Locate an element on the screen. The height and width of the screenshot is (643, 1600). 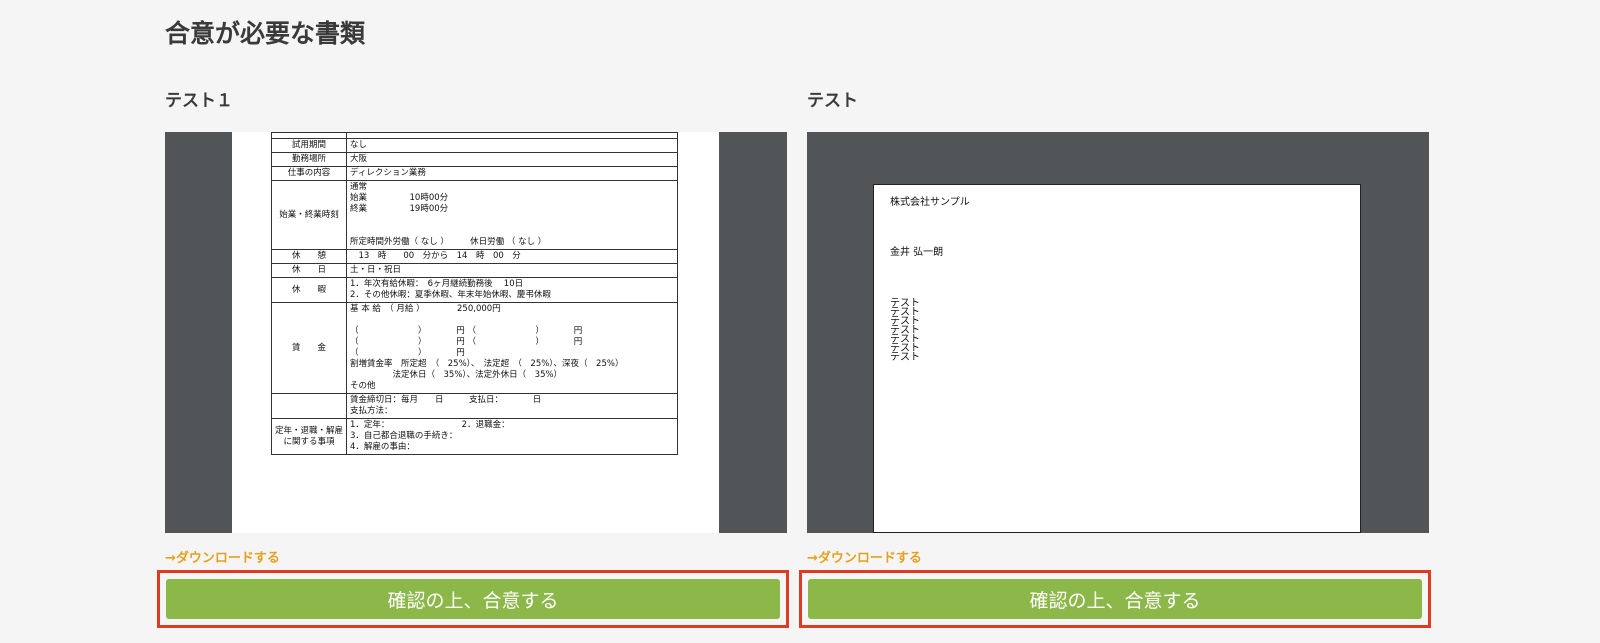
contract-row-label: 勤務場所 is located at coordinates (309, 159).